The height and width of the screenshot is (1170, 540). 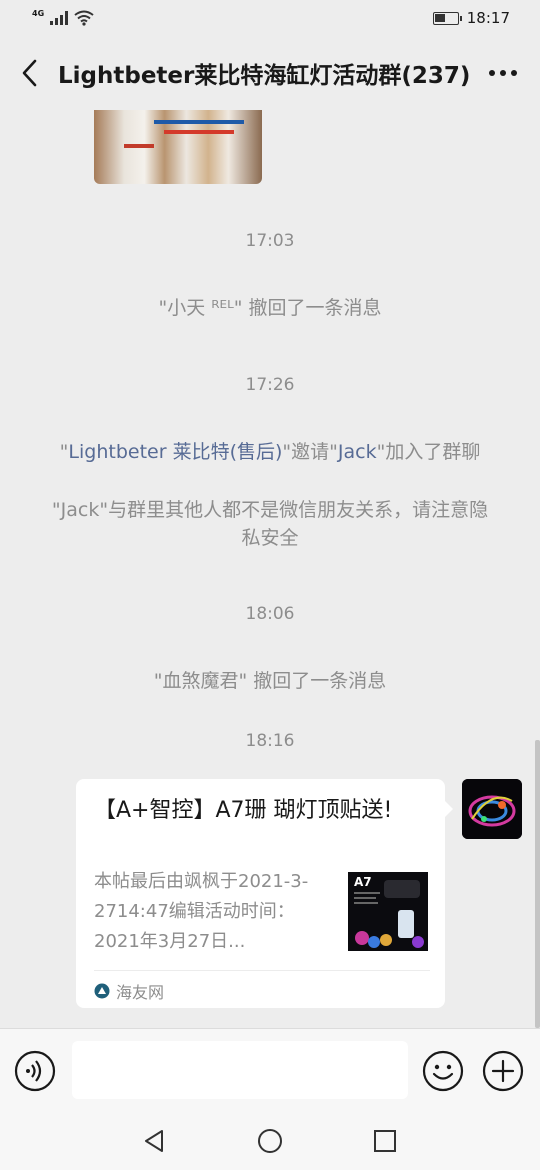 I want to click on invite-suffix: "加入了群聊, so click(x=428, y=452).